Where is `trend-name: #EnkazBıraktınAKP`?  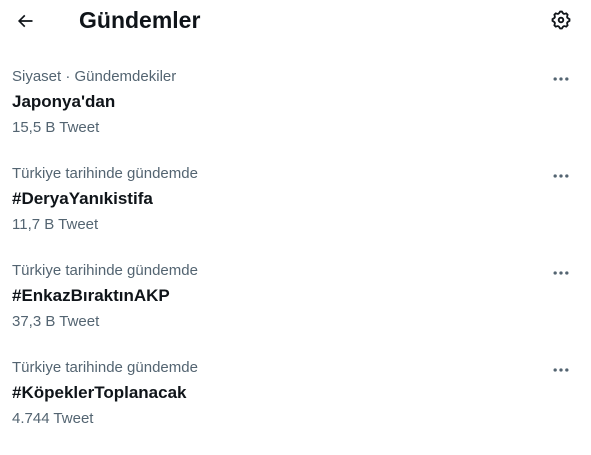 trend-name: #EnkazBıraktınAKP is located at coordinates (91, 295).